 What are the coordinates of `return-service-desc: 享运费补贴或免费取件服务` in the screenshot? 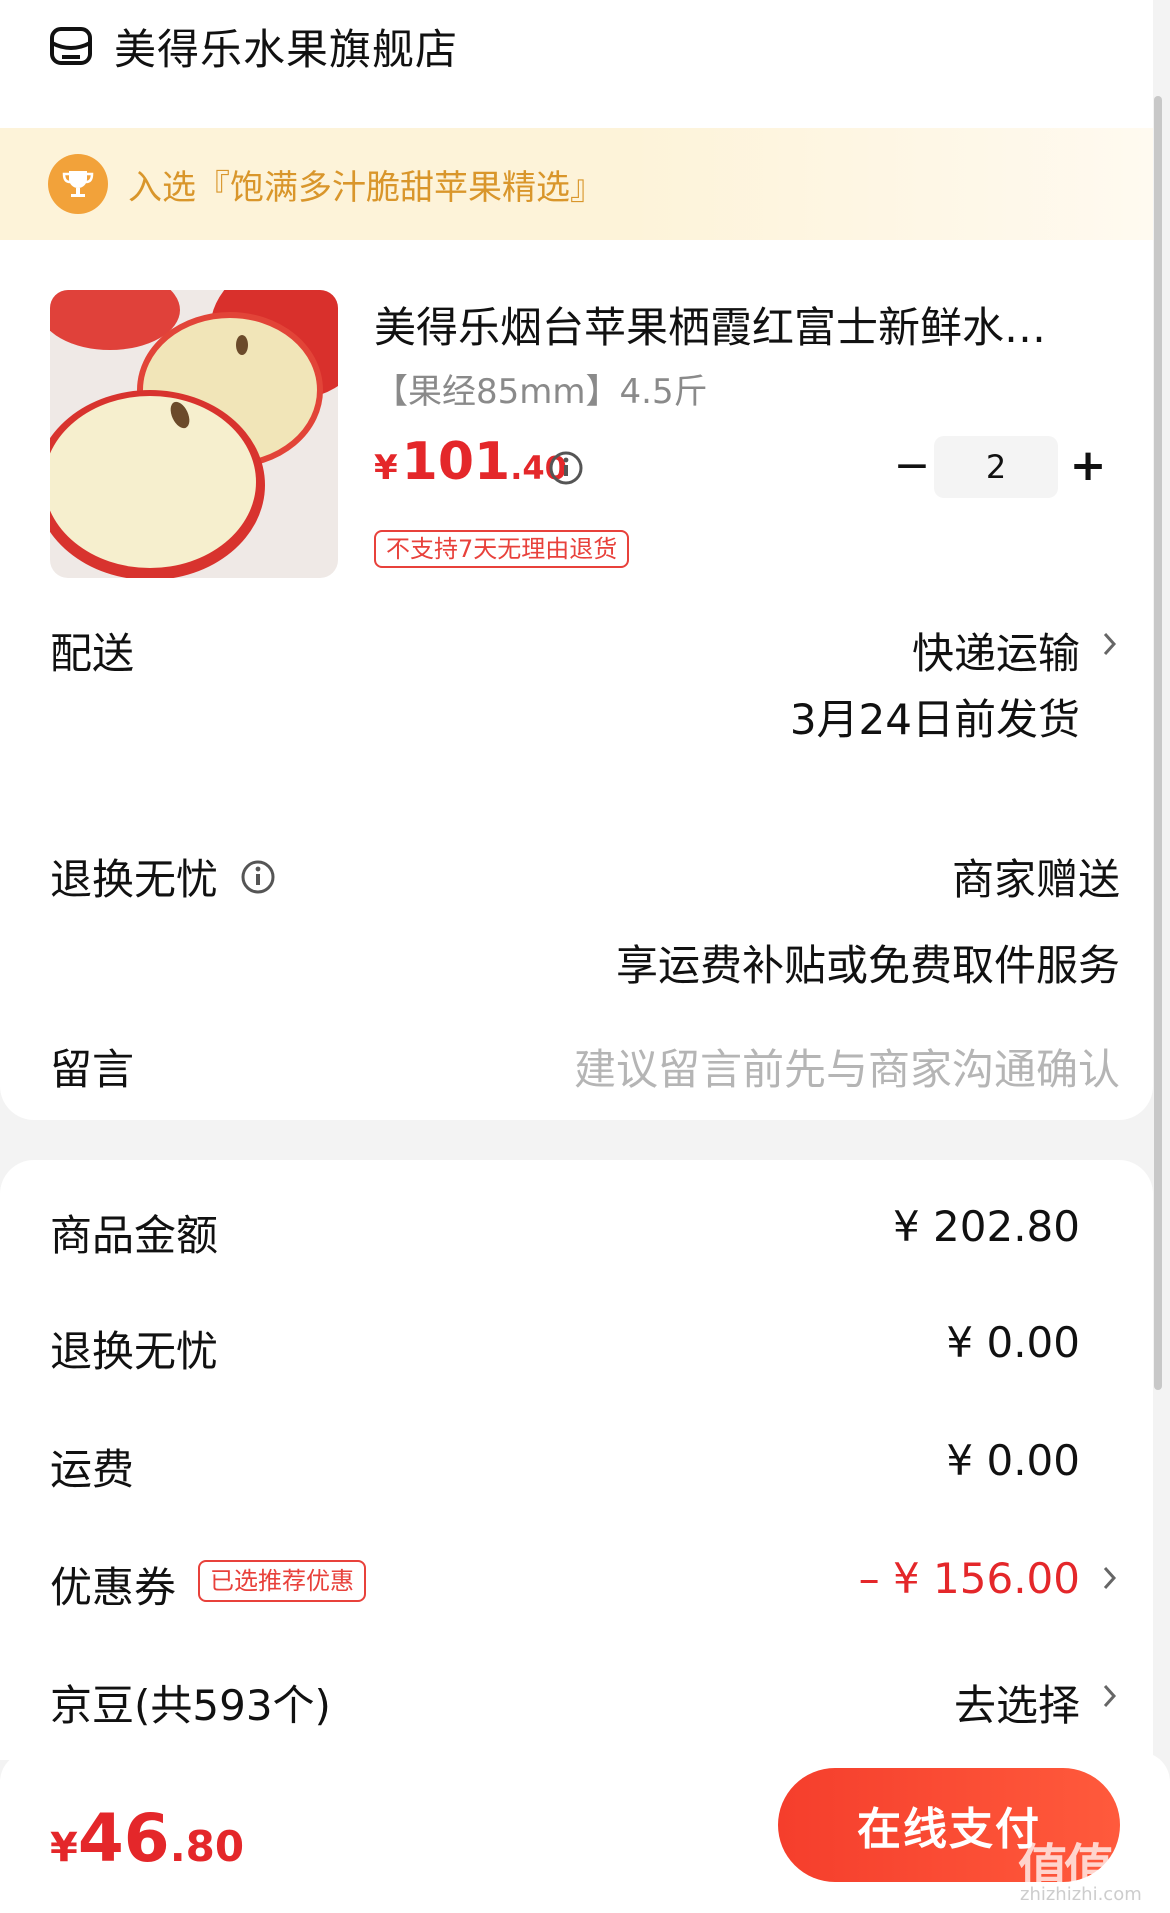 It's located at (867, 965).